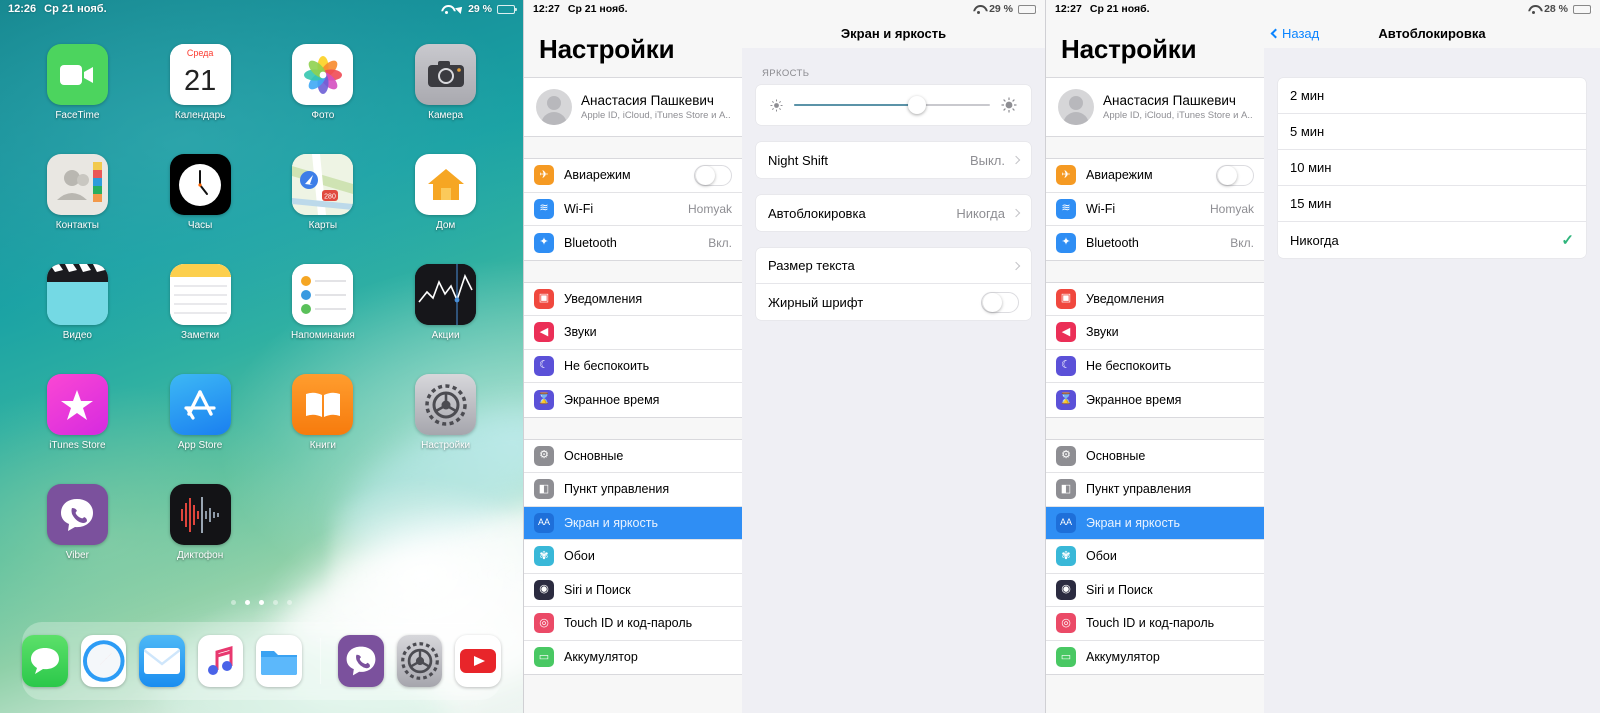 Image resolution: width=1600 pixels, height=713 pixels. What do you see at coordinates (1066, 489) in the screenshot?
I see `control-center-icon: ◧` at bounding box center [1066, 489].